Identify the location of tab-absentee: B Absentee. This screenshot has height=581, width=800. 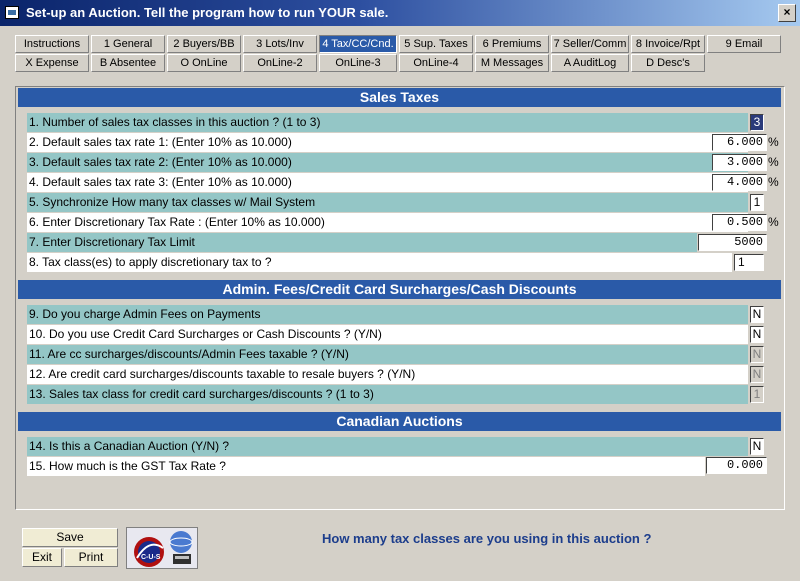
(128, 63).